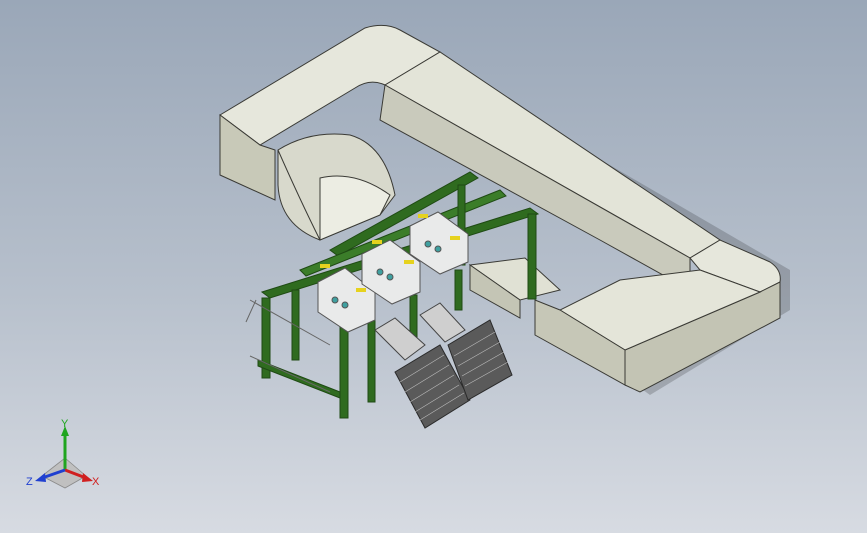  I want to click on y-axis-label: Y, so click(65, 424).